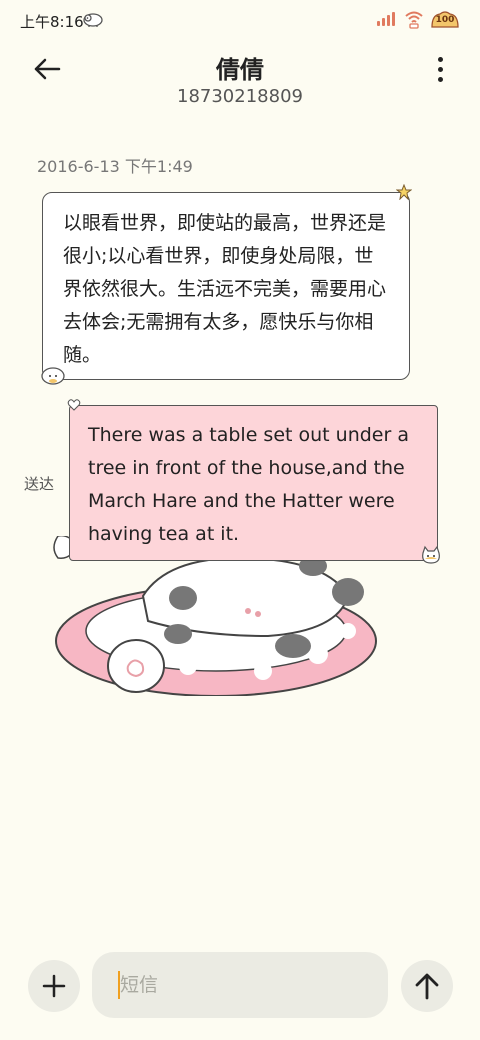 Image resolution: width=480 pixels, height=1040 pixels. I want to click on text-caret, so click(119, 985).